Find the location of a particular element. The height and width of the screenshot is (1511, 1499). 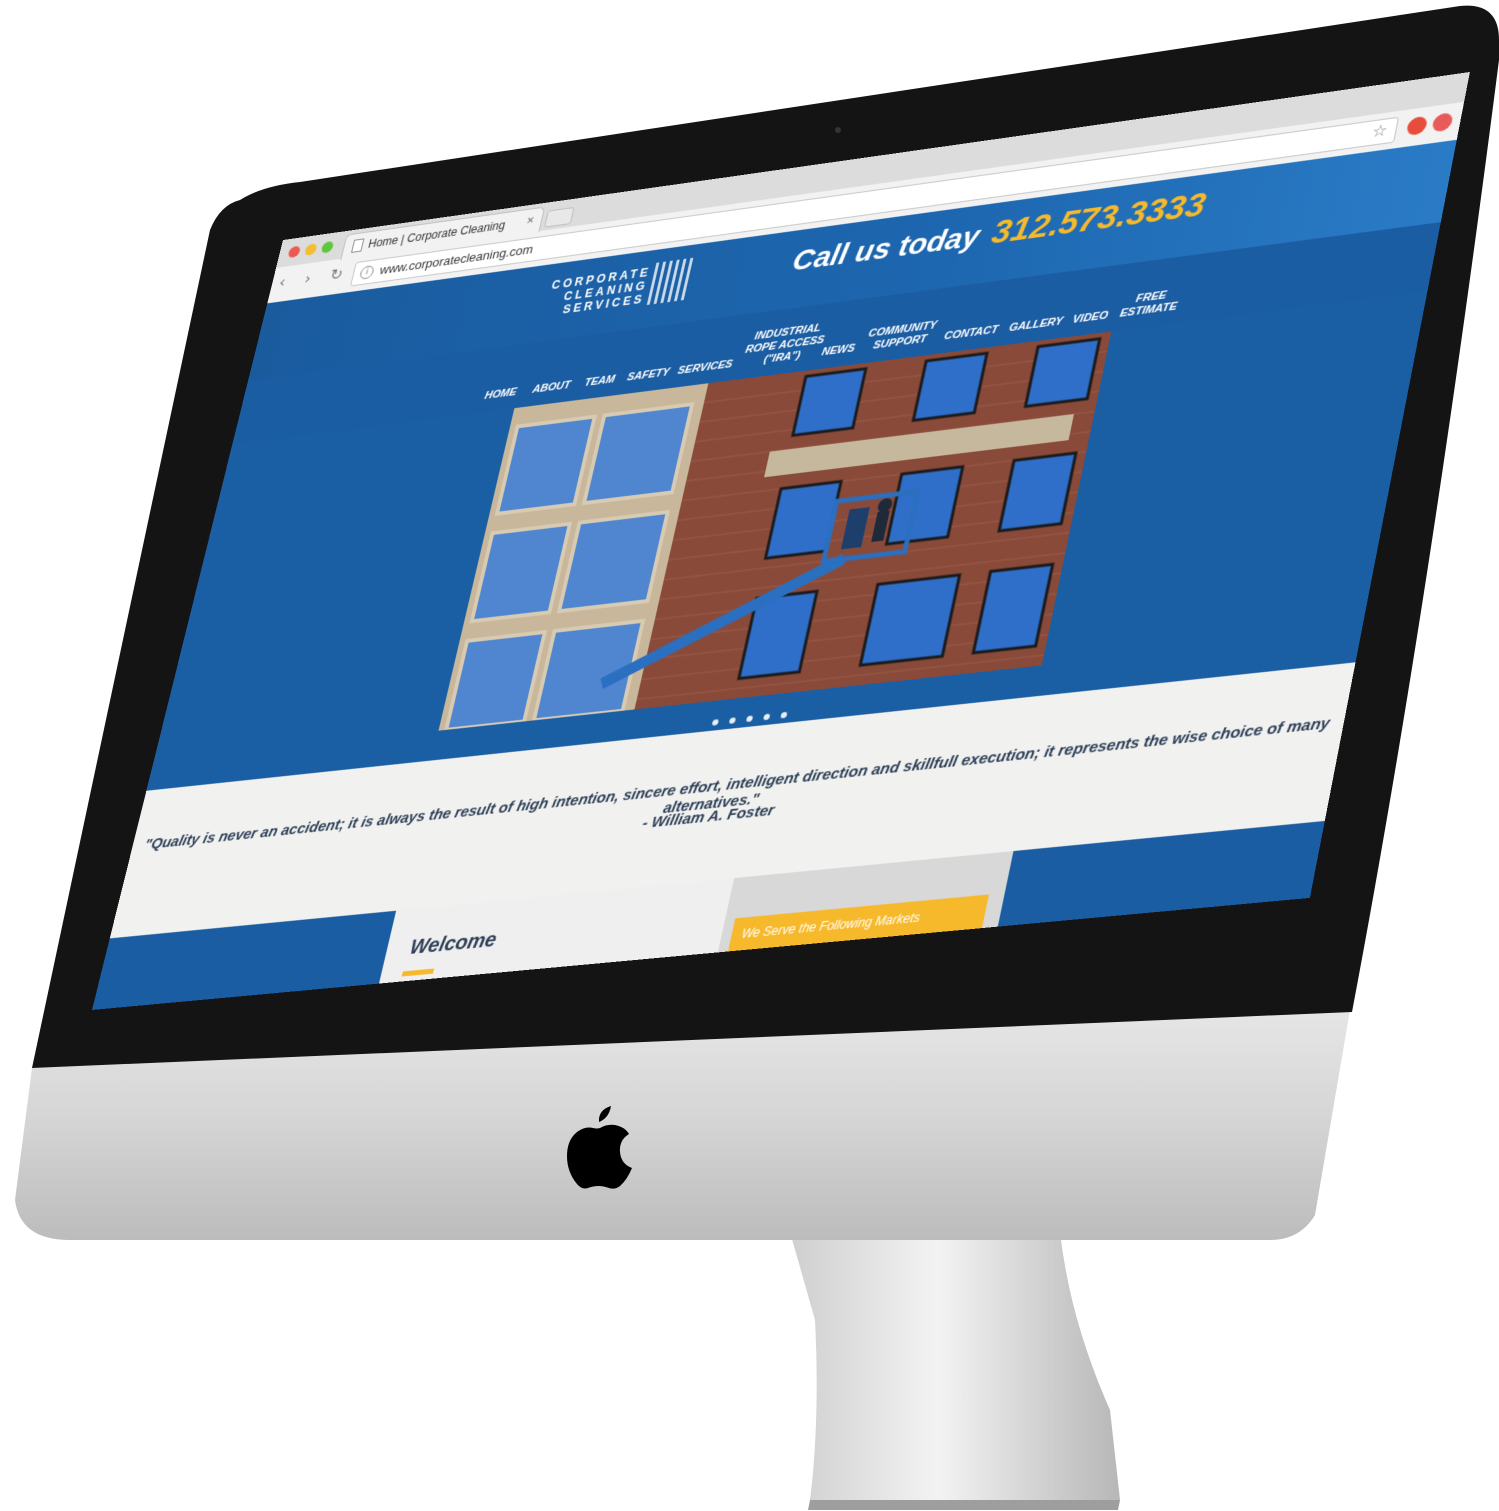

logo-grid-icon is located at coordinates (671, 281).